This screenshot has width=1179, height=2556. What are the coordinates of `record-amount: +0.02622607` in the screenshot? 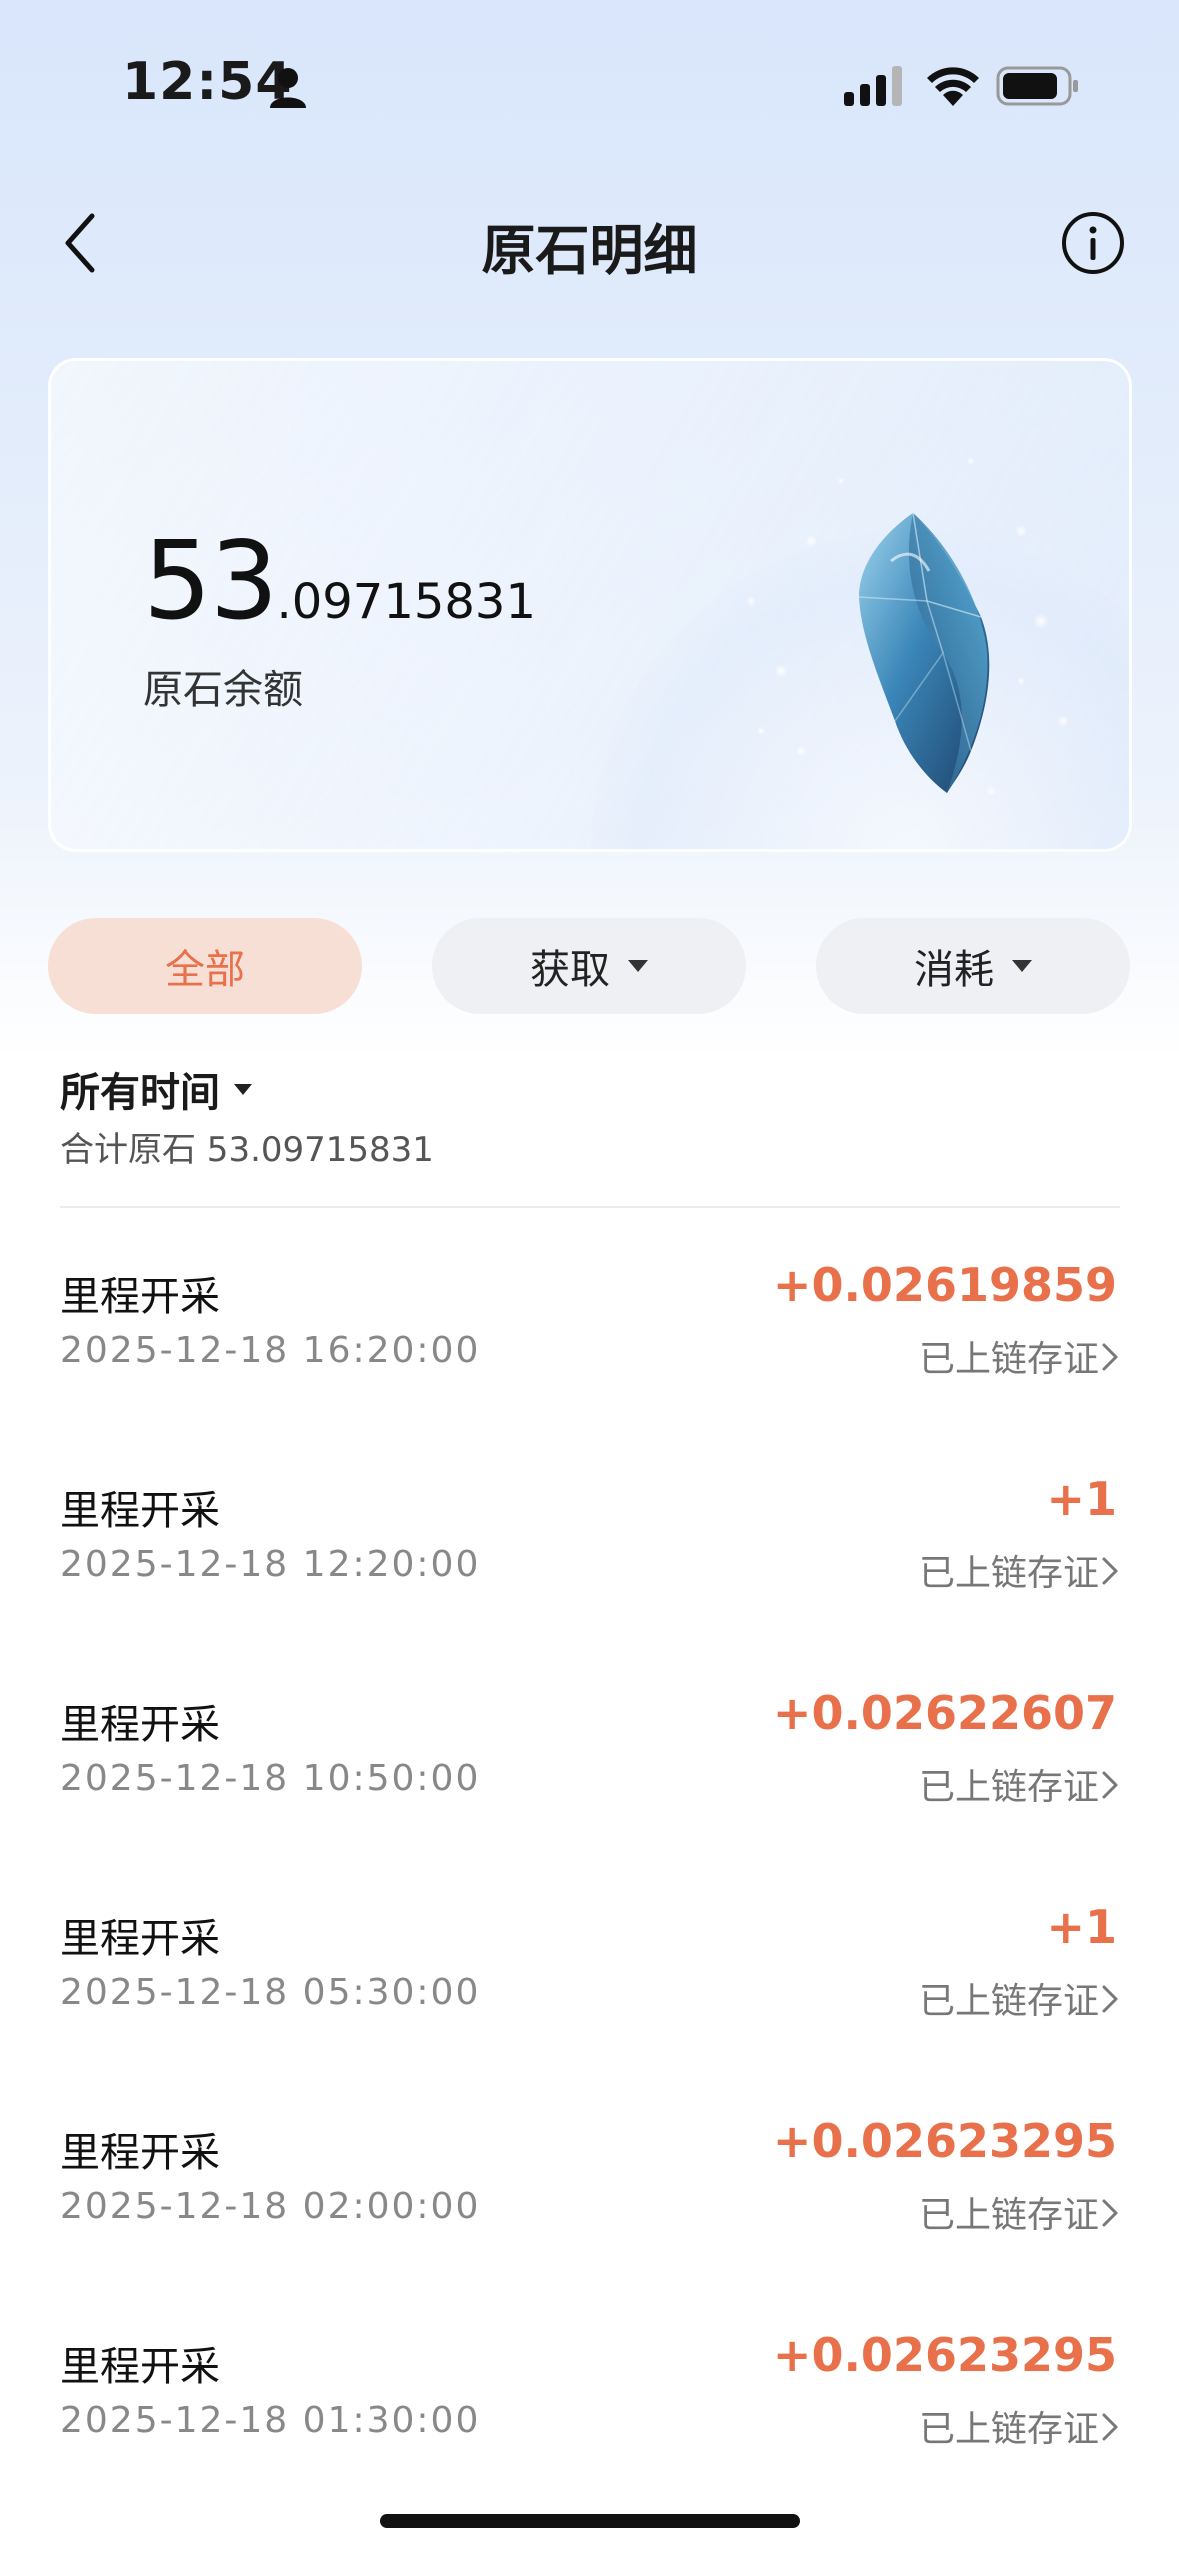 It's located at (944, 1713).